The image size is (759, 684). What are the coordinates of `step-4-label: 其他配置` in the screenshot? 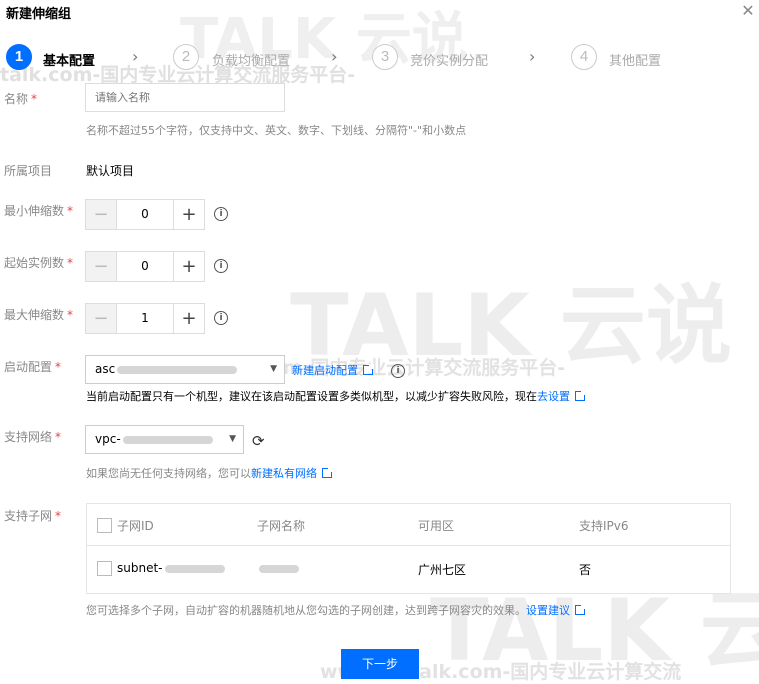 It's located at (635, 61).